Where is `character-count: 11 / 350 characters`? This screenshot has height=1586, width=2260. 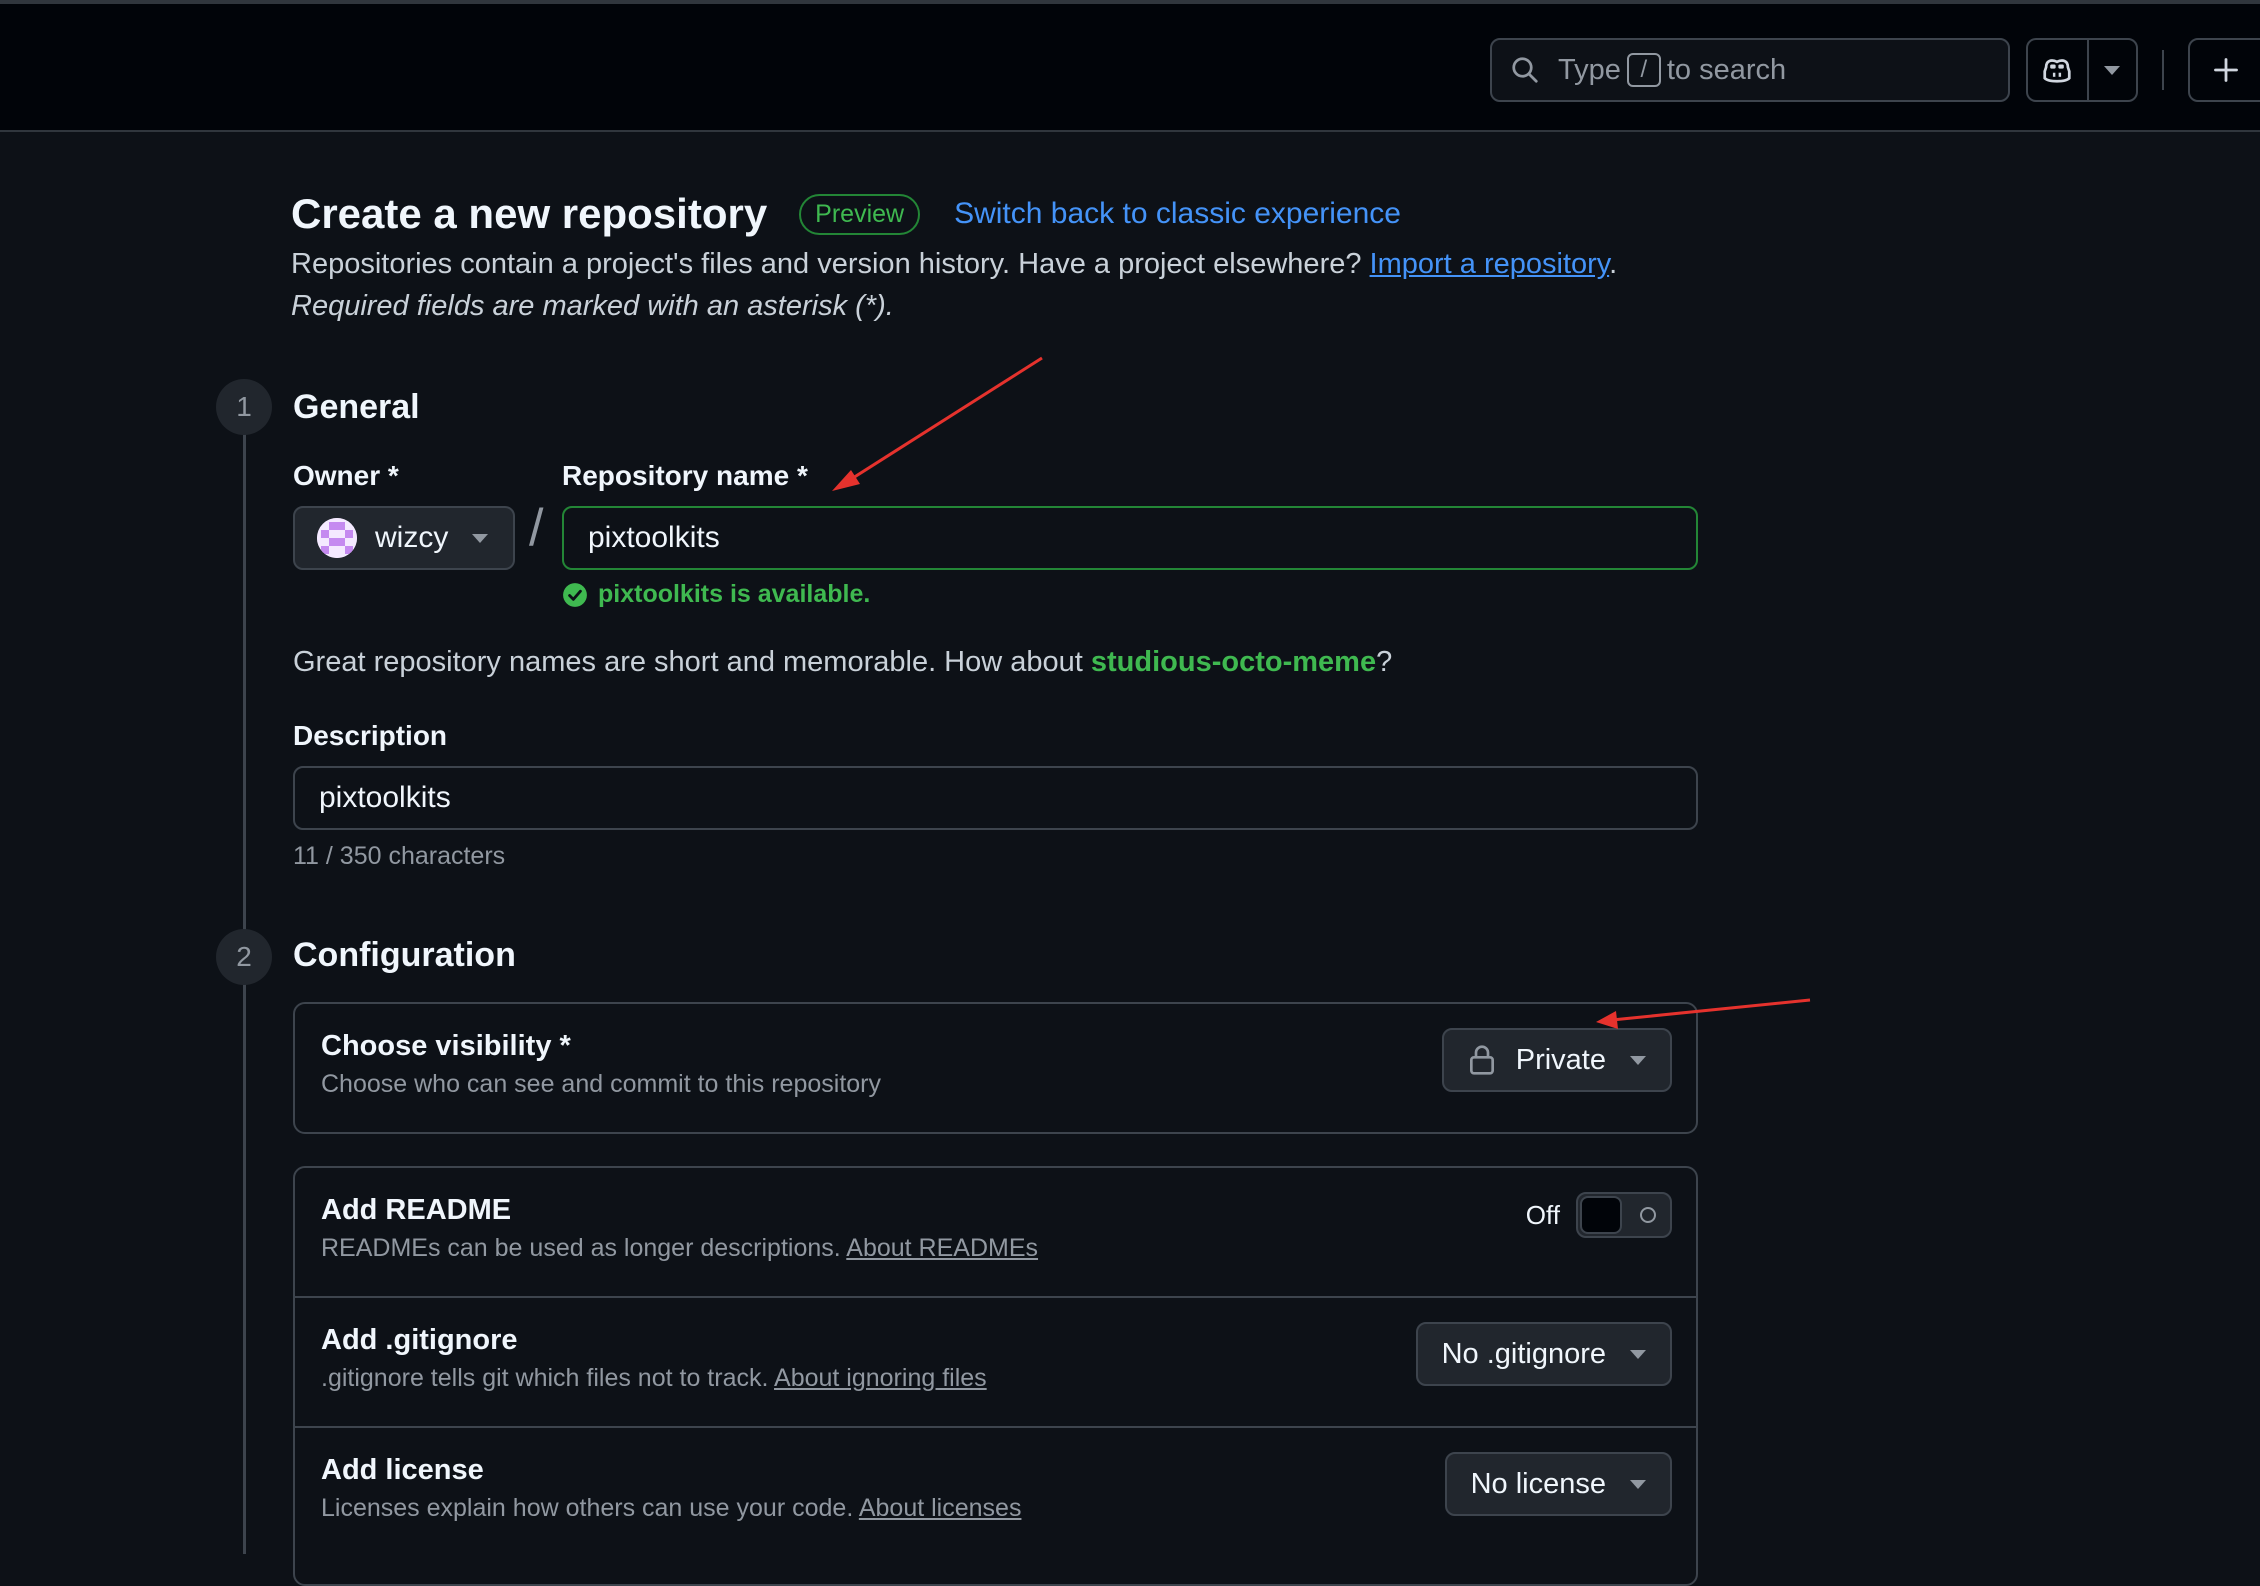
character-count: 11 / 350 characters is located at coordinates (399, 856).